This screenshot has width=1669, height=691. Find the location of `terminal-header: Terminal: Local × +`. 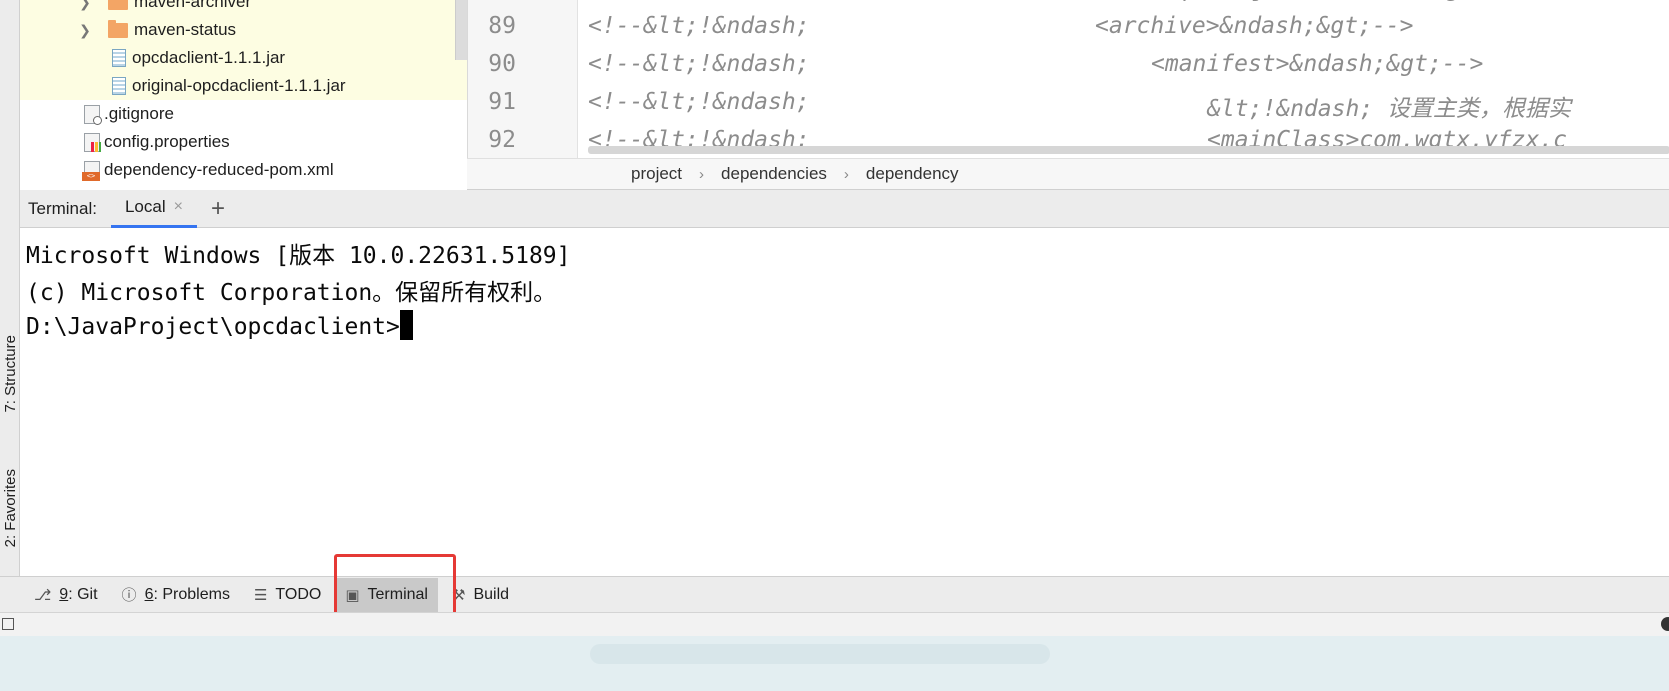

terminal-header: Terminal: Local × + is located at coordinates (844, 209).